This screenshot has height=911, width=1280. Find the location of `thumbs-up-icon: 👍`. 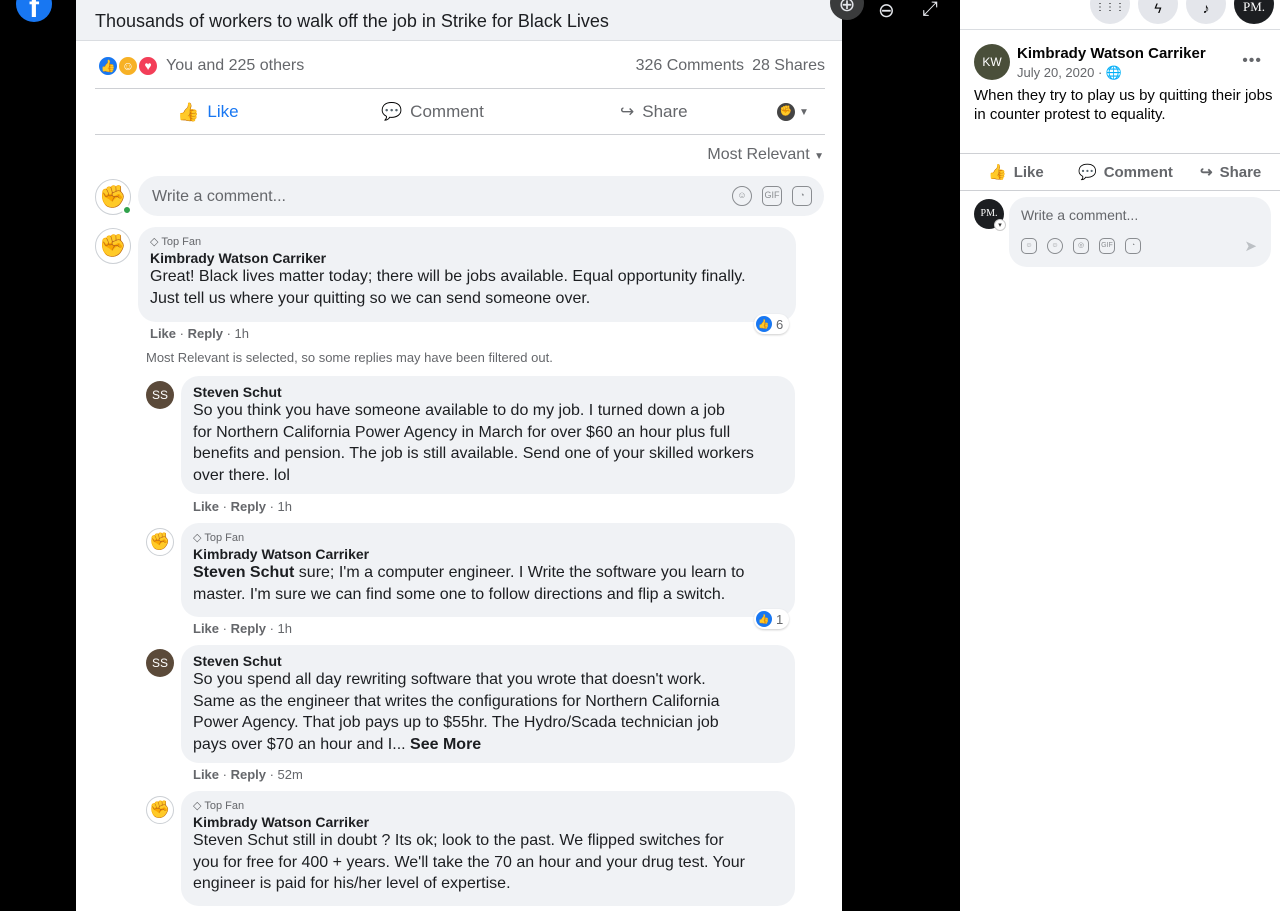

thumbs-up-icon: 👍 is located at coordinates (188, 111).